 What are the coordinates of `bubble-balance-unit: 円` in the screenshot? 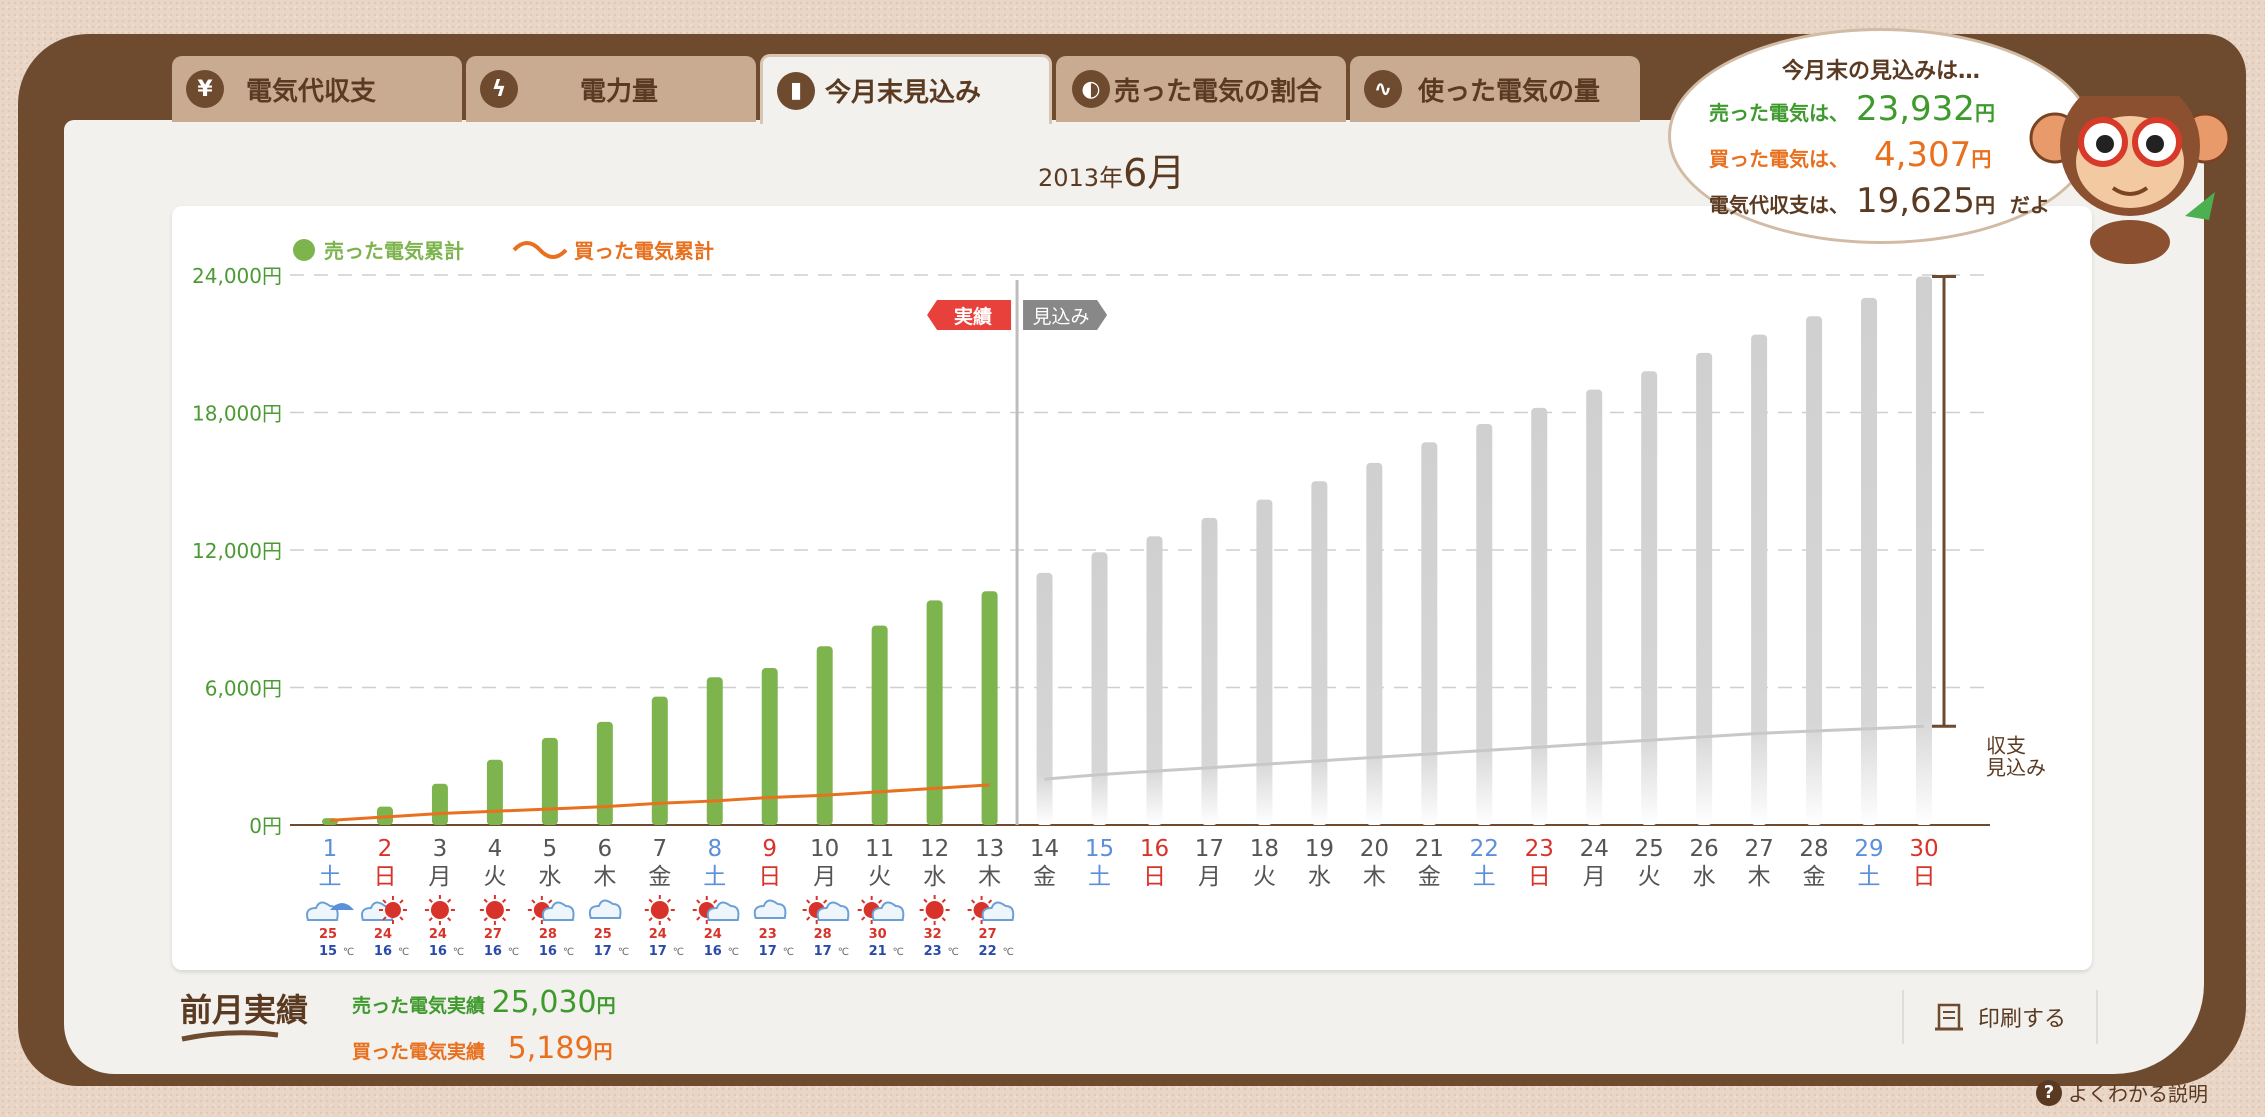 It's located at (1984, 205).